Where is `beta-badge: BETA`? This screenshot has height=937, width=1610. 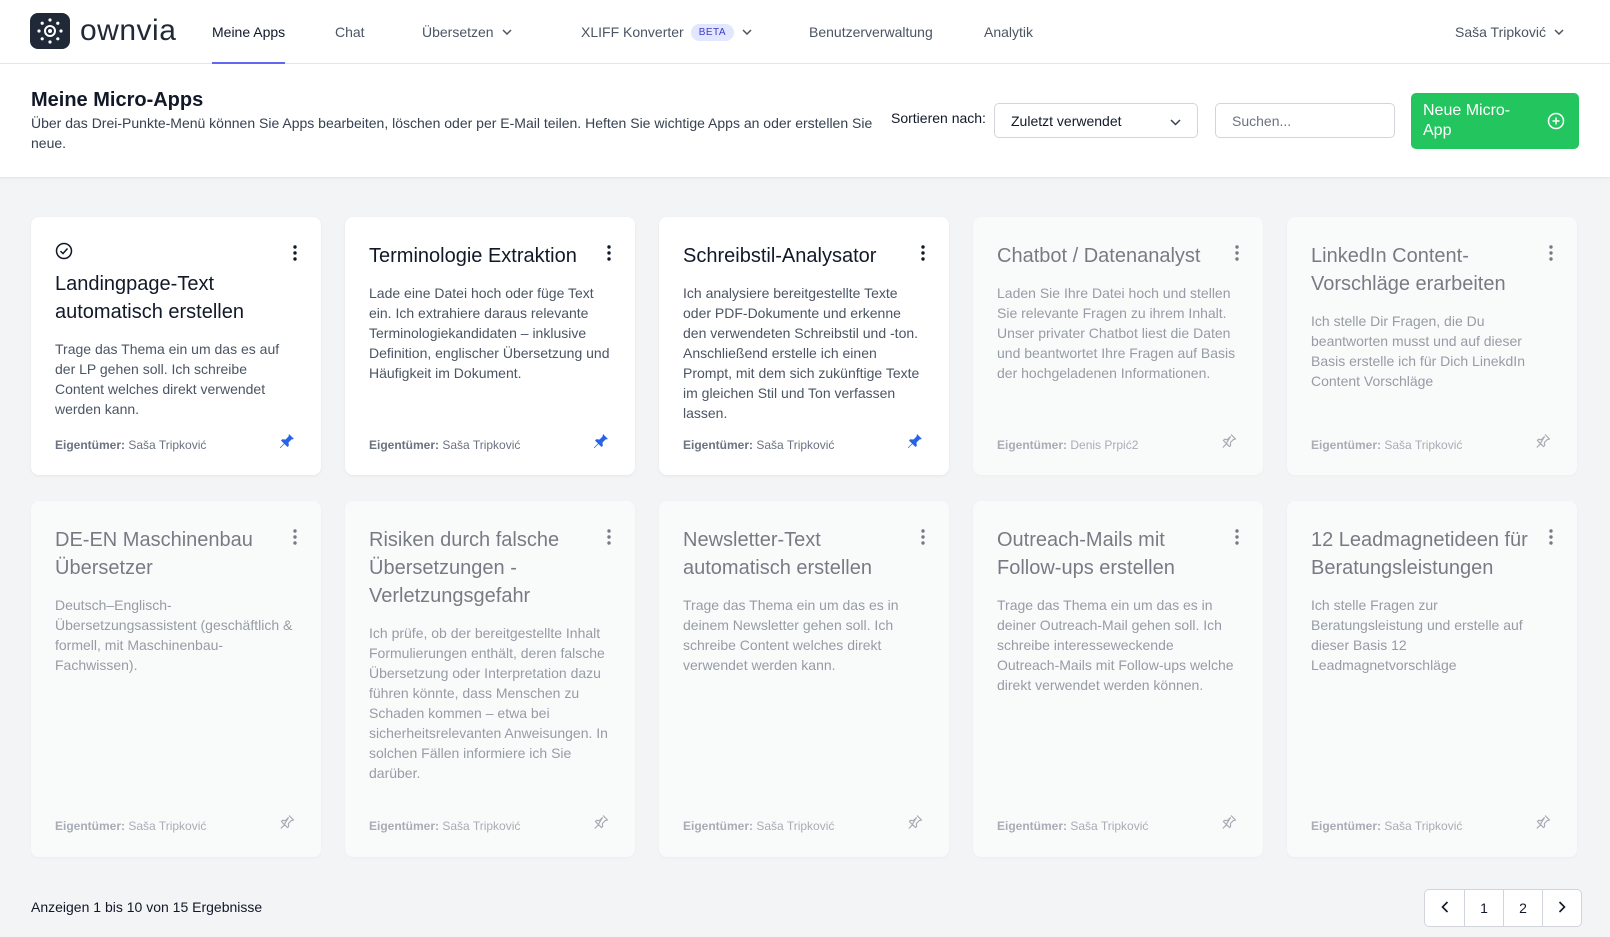
beta-badge: BETA is located at coordinates (712, 32).